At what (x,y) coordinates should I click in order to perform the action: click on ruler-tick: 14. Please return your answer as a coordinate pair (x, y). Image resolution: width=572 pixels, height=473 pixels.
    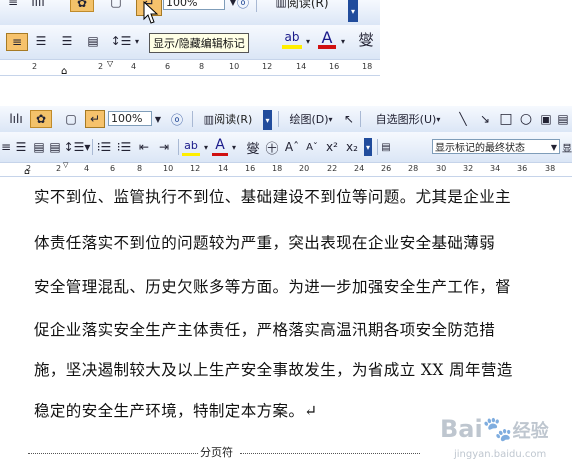
    Looking at the image, I should click on (223, 168).